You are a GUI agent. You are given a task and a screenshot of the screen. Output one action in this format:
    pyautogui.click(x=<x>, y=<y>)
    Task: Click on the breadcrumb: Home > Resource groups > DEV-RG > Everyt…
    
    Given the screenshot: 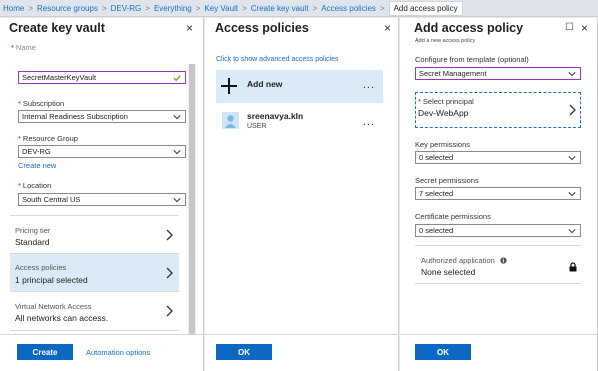 What is the action you would take?
    pyautogui.click(x=299, y=8)
    